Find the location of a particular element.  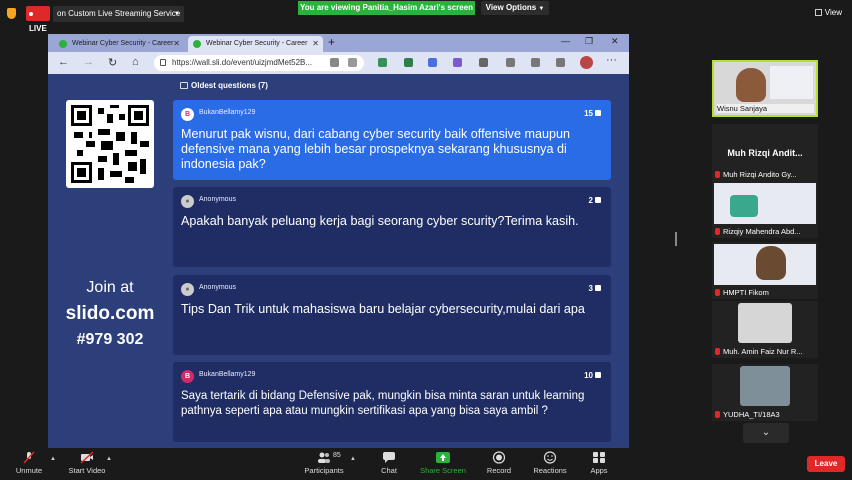

view-button: View is located at coordinates (828, 12).